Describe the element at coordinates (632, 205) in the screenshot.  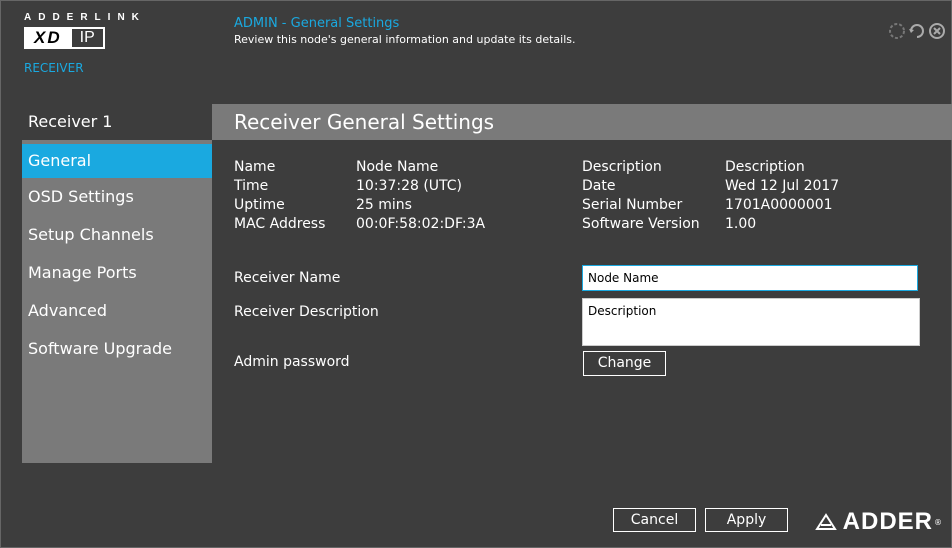
I see `info-label: Serial Number` at that location.